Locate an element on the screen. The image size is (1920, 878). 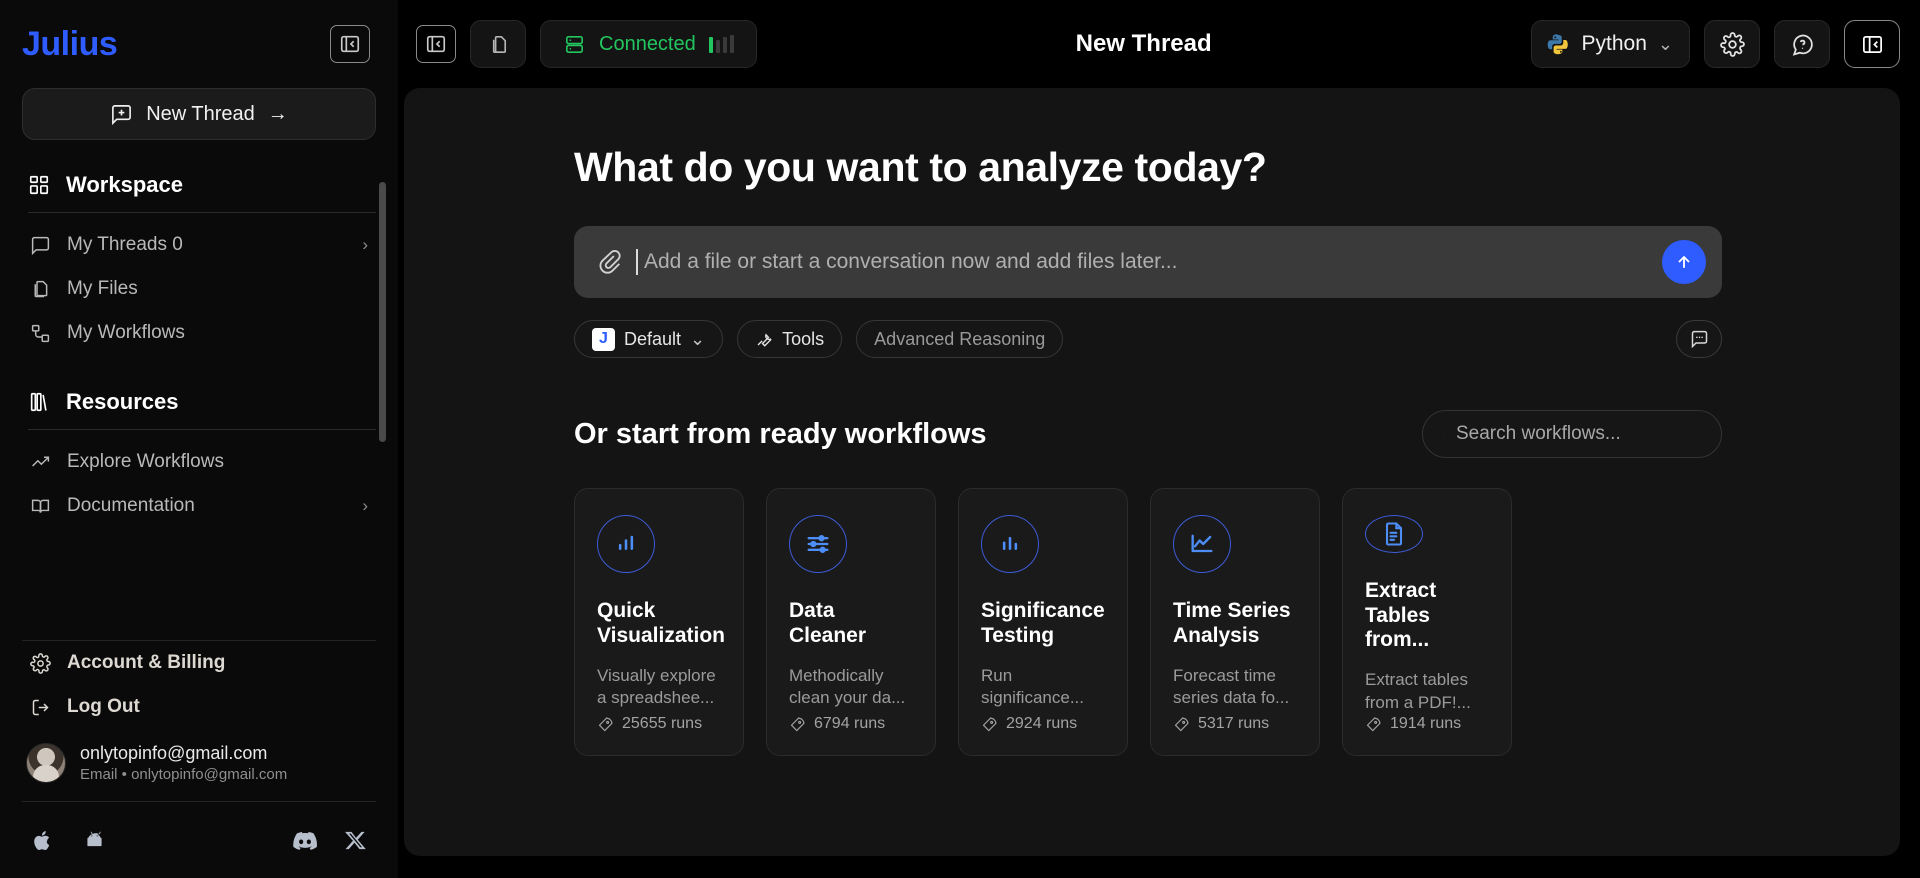
advanced-reasoning-chip: Advanced Reasoning is located at coordinates (960, 339).